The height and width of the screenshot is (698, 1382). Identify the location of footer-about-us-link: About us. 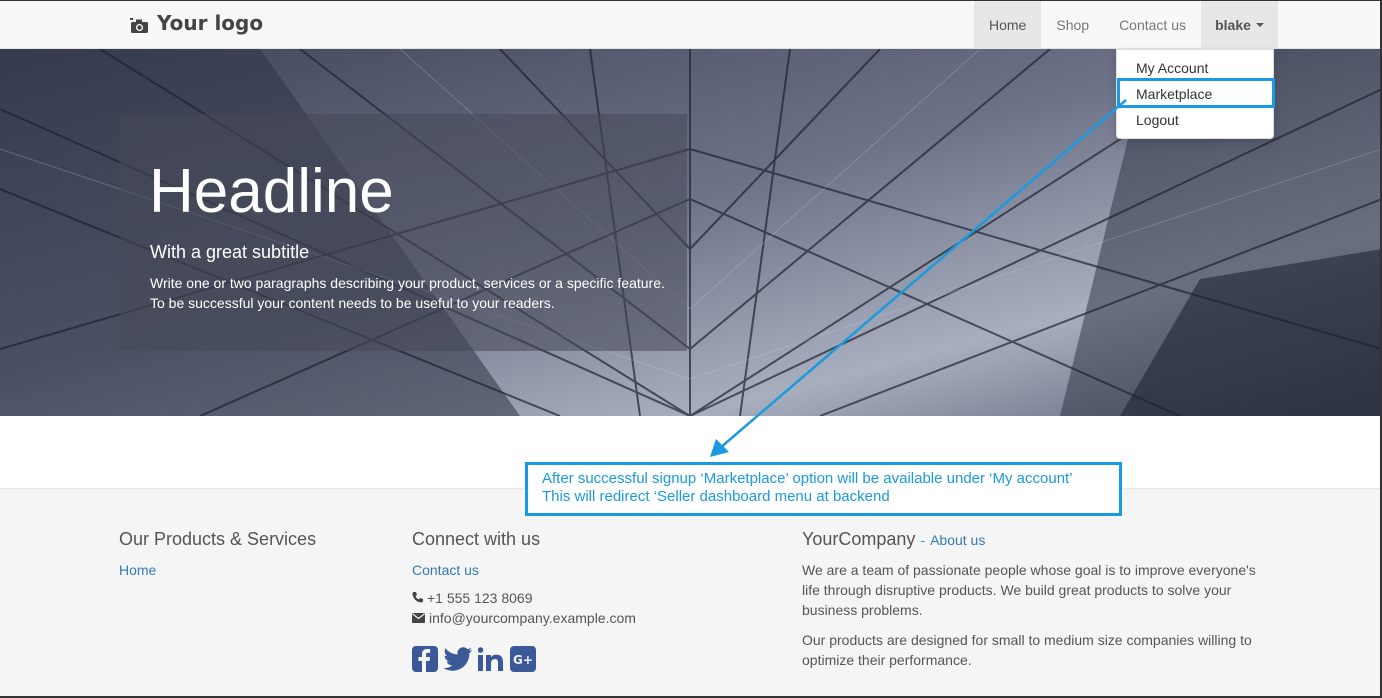
(957, 540).